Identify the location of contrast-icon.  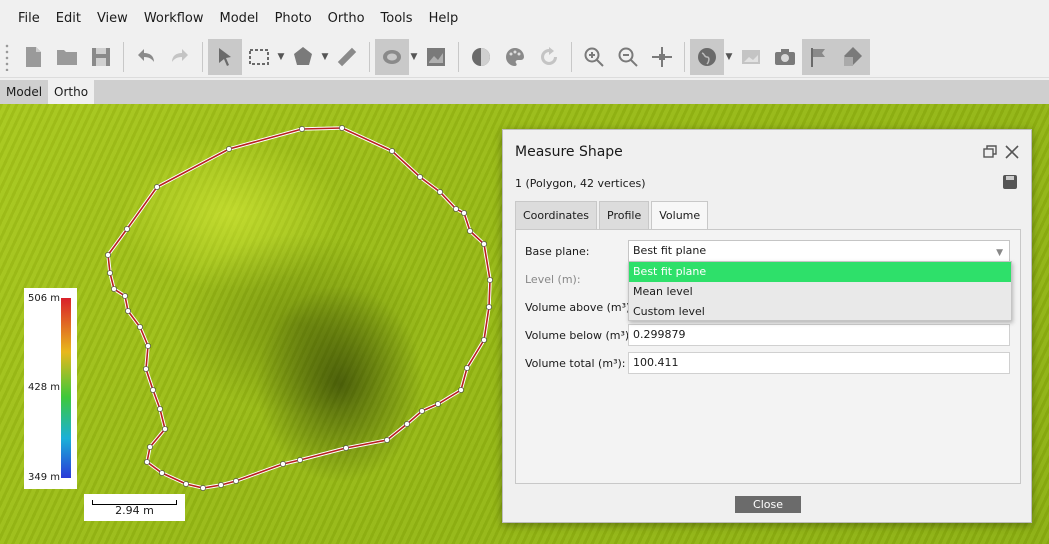
(481, 57).